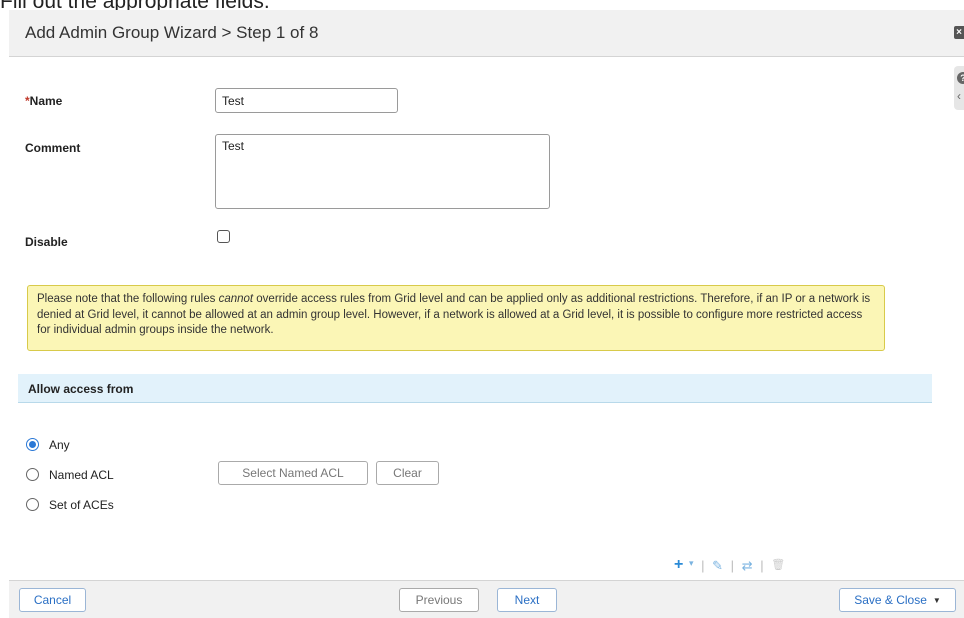 The width and height of the screenshot is (964, 618). What do you see at coordinates (747, 566) in the screenshot?
I see `swap-icon: ⇄` at bounding box center [747, 566].